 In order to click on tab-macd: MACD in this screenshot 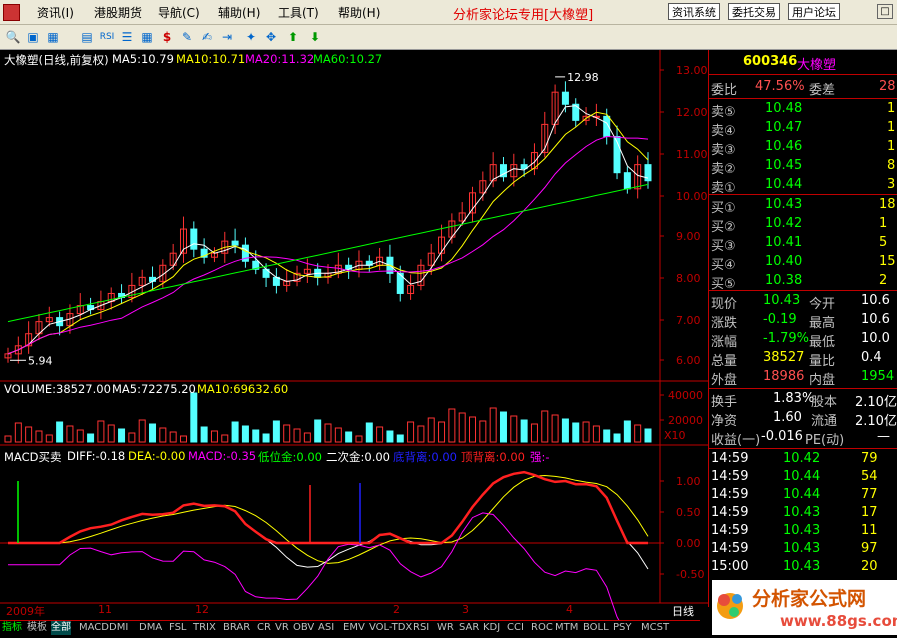, I will do `click(94, 628)`.